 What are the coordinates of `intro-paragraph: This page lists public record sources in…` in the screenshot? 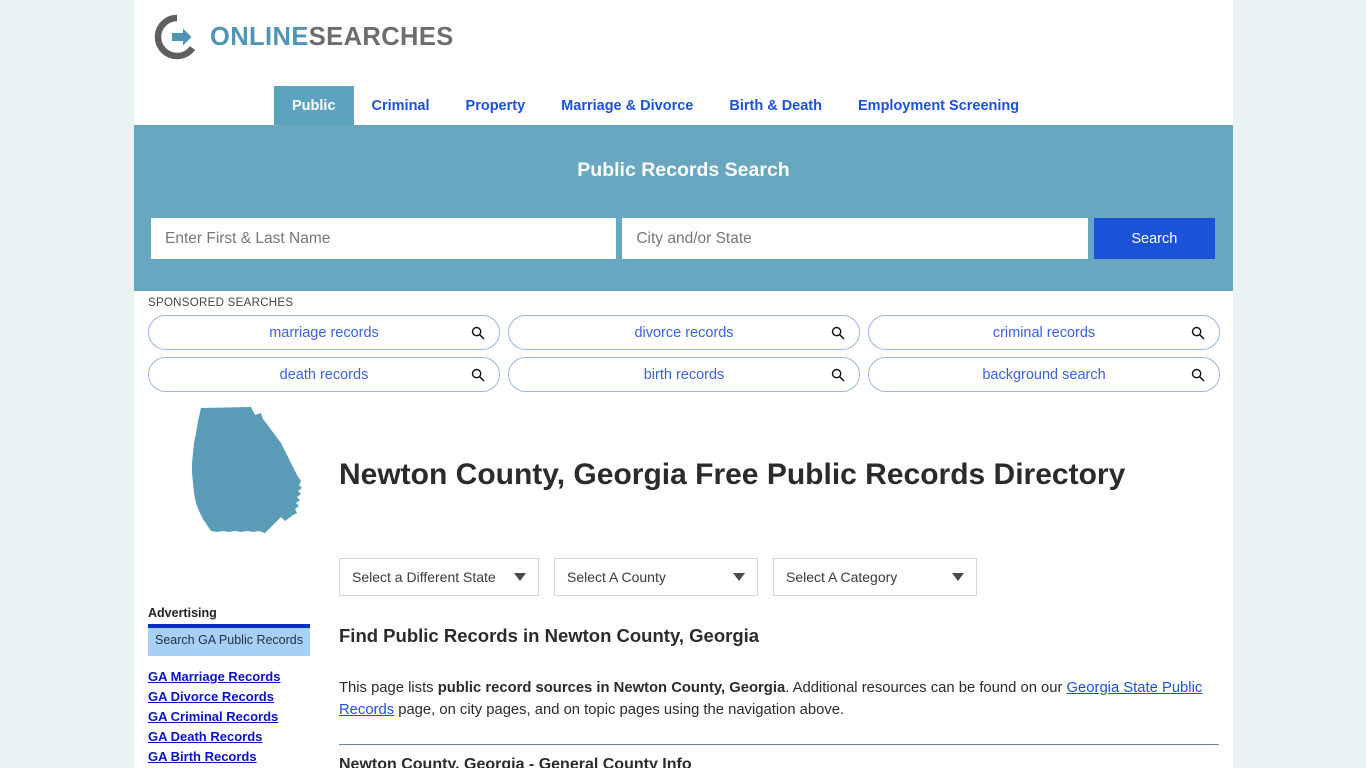 It's located at (779, 699).